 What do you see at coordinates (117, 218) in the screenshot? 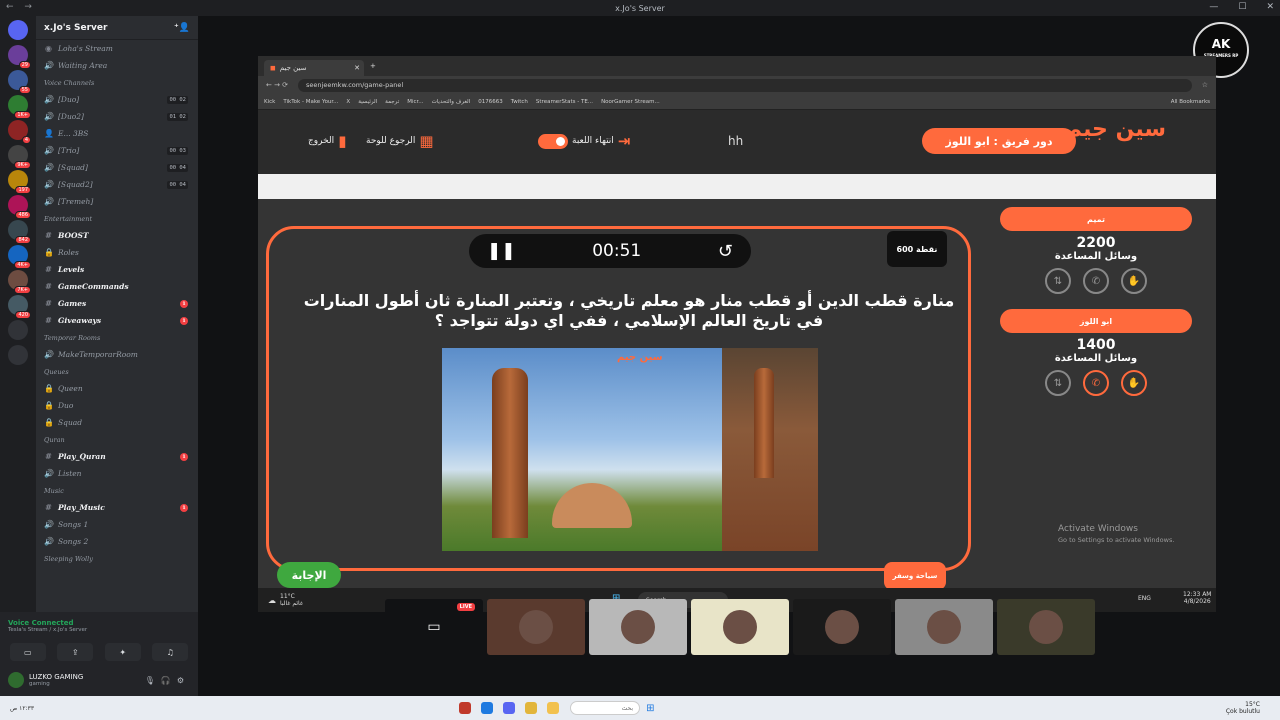
I see `channel-category: Entertainment` at bounding box center [117, 218].